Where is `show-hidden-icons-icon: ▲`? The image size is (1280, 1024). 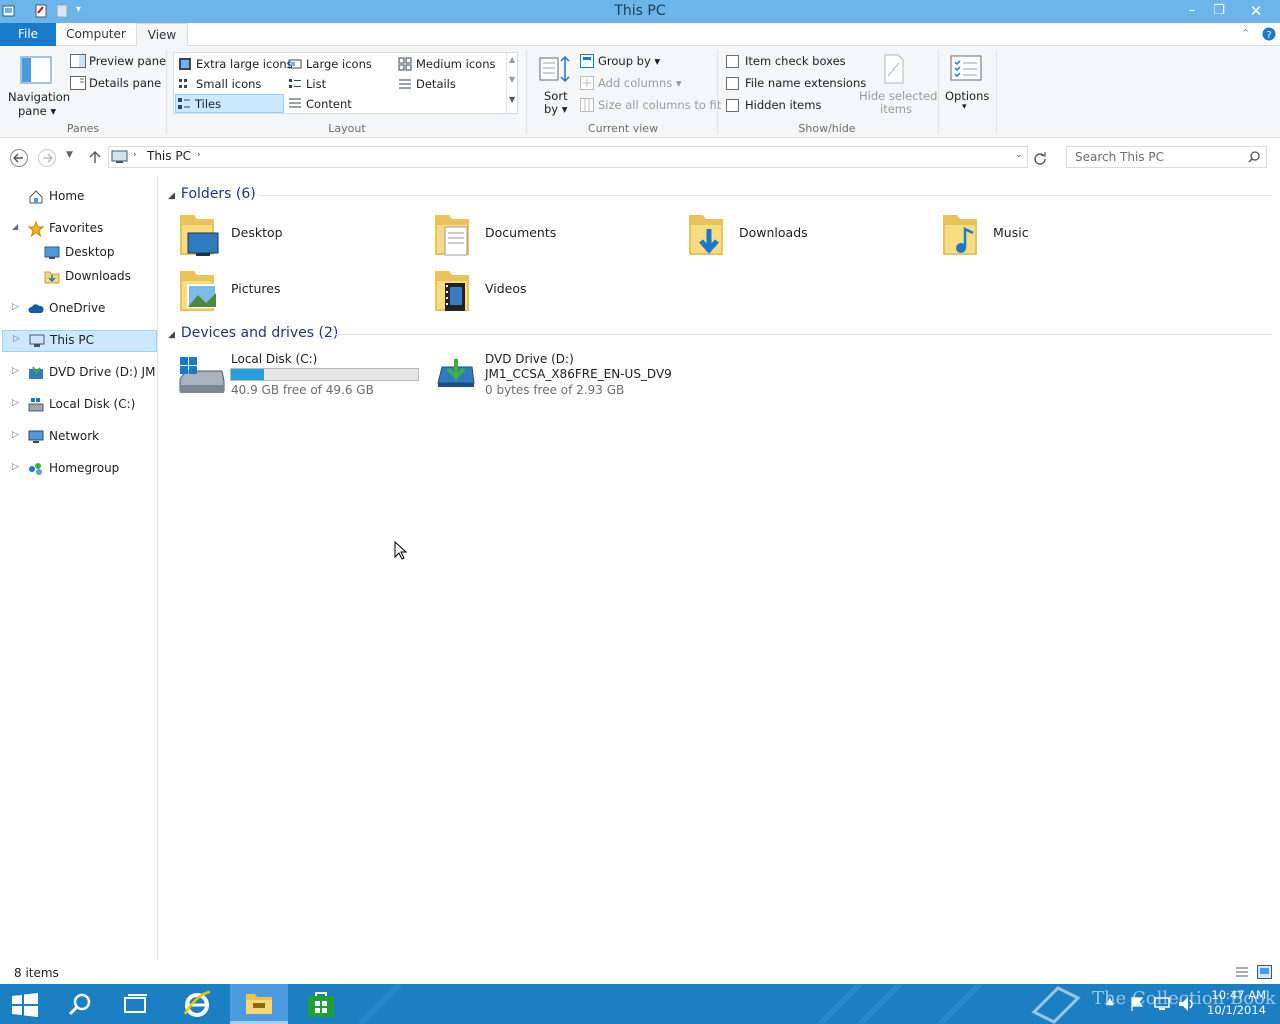 show-hidden-icons-icon: ▲ is located at coordinates (1110, 1001).